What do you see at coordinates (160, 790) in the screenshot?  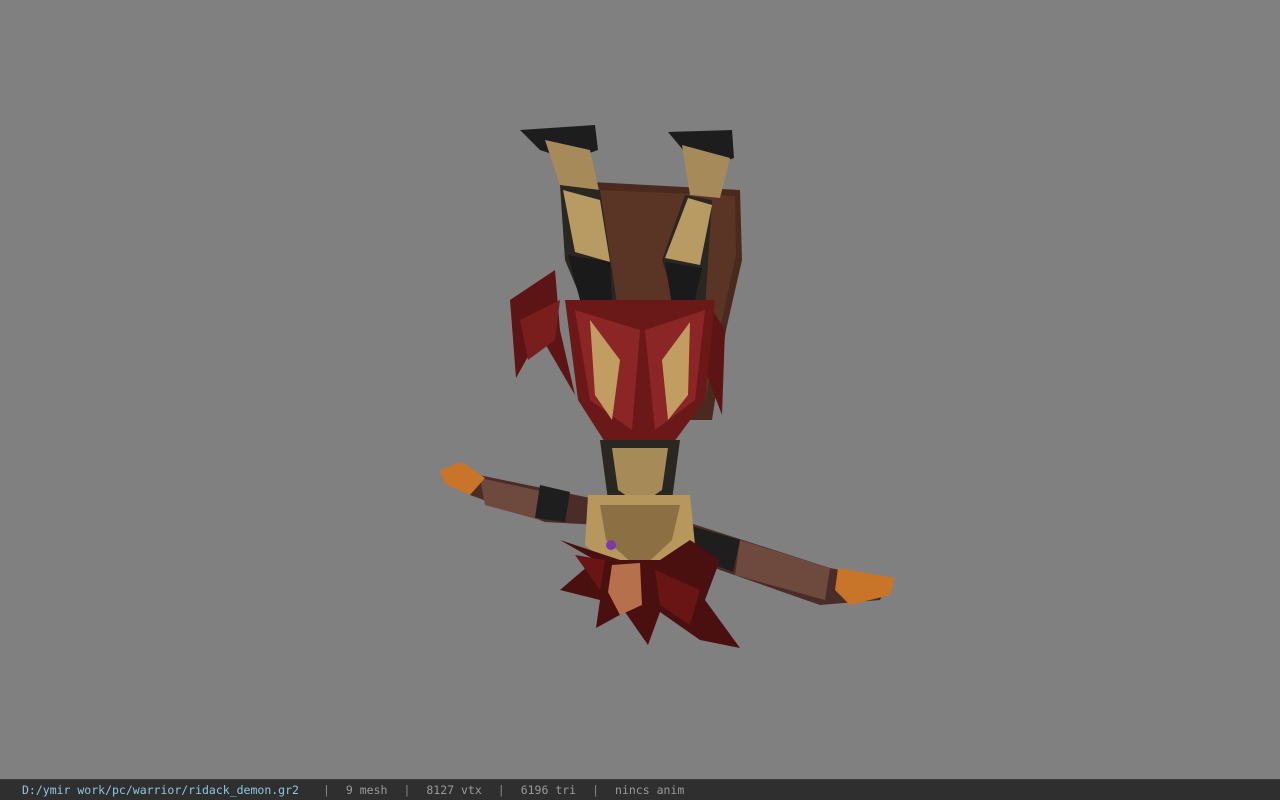 I see `file-path: D:/ymir work/pc/warrior/ridack_demon.gr2` at bounding box center [160, 790].